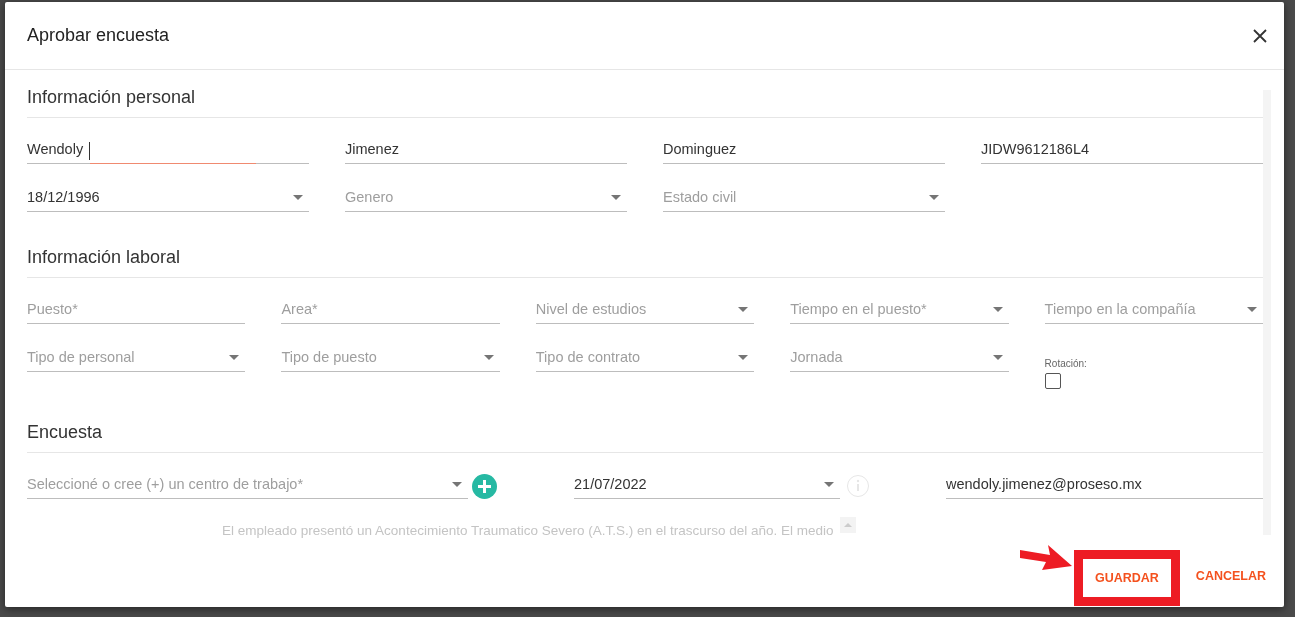  I want to click on save-button: GUARDAR, so click(1126, 578).